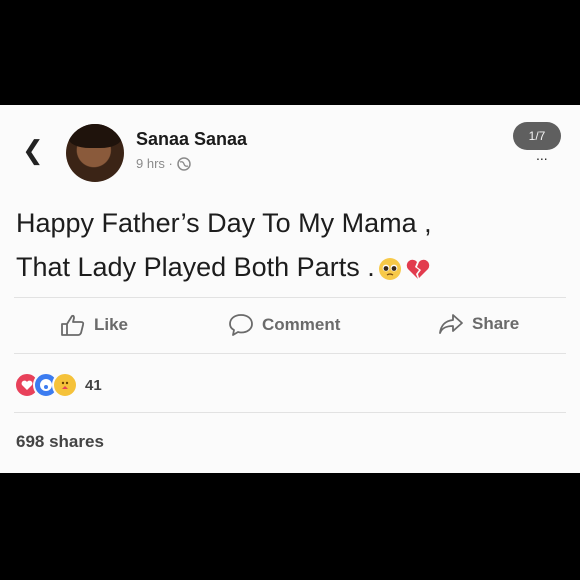 Image resolution: width=580 pixels, height=580 pixels. Describe the element at coordinates (60, 442) in the screenshot. I see `shares-count: 698 shares` at that location.